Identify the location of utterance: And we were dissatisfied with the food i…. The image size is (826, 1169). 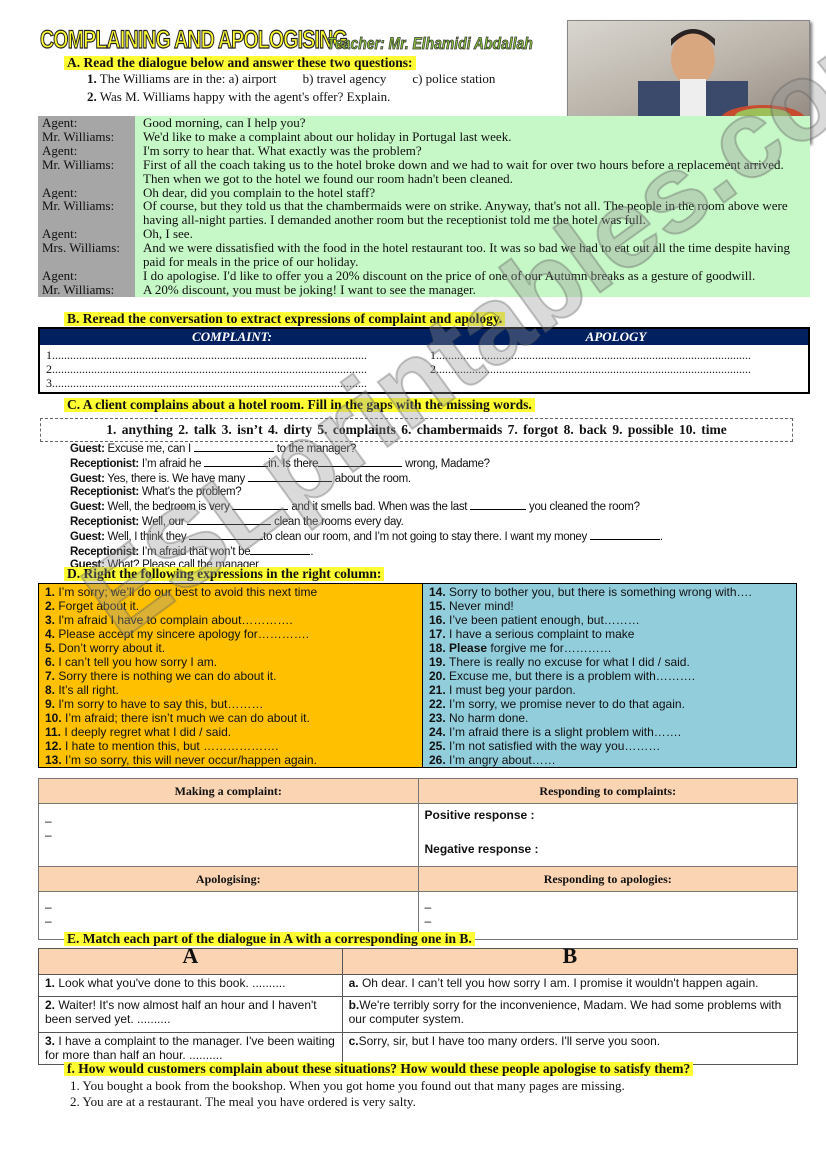
(466, 255).